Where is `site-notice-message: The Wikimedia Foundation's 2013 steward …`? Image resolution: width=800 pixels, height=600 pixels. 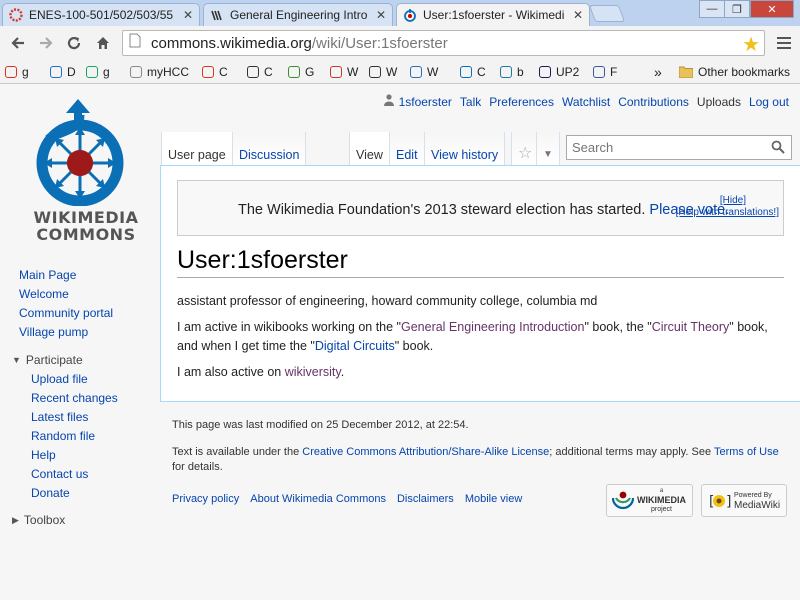 site-notice-message: The Wikimedia Foundation's 2013 steward … is located at coordinates (483, 210).